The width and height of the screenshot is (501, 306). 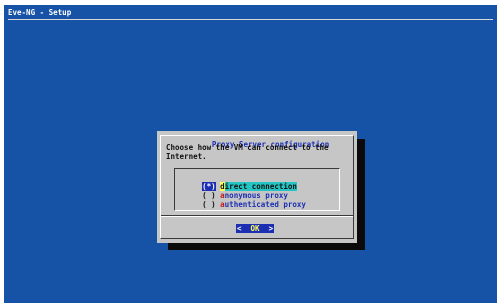 I want to click on ok-button: < OK >, so click(x=255, y=228).